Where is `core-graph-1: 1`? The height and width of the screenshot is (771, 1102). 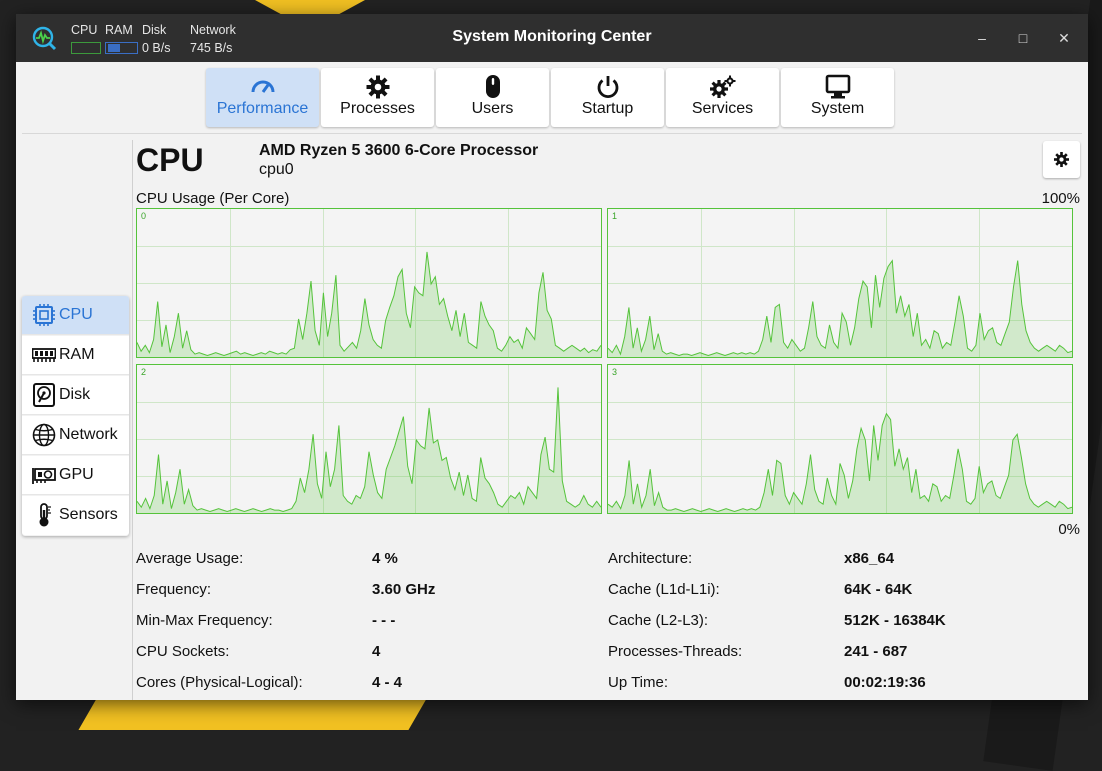 core-graph-1: 1 is located at coordinates (840, 283).